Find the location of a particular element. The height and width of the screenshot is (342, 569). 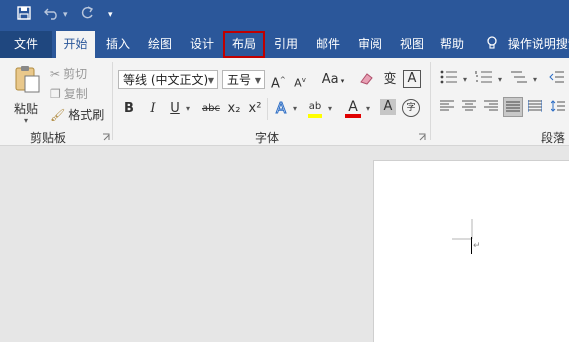

align-left-icon is located at coordinates (447, 109).